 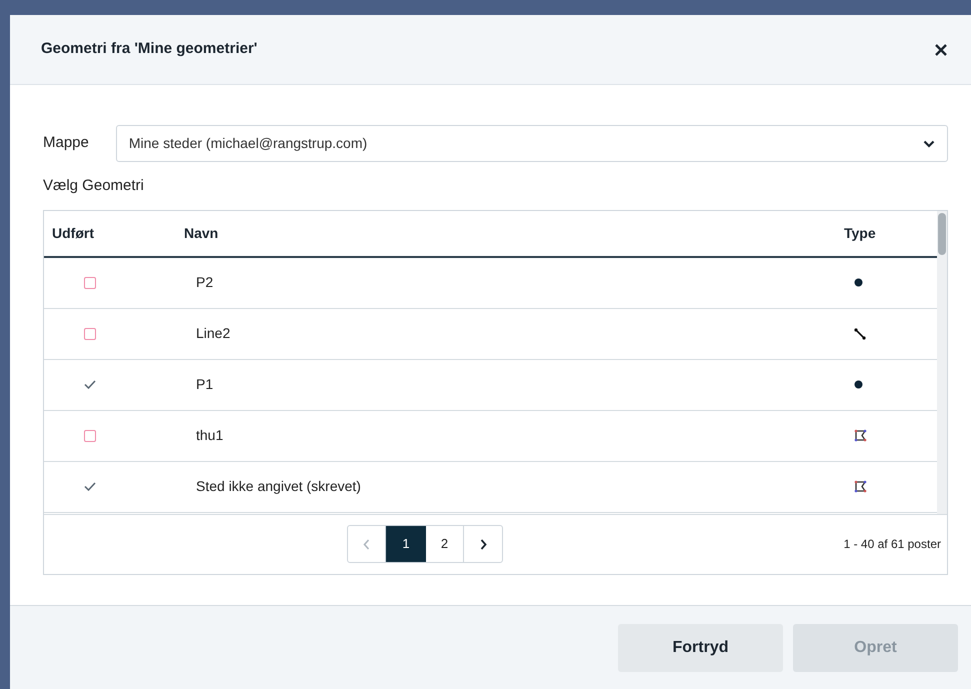 What do you see at coordinates (490, 283) in the screenshot?
I see `table-row: P2` at bounding box center [490, 283].